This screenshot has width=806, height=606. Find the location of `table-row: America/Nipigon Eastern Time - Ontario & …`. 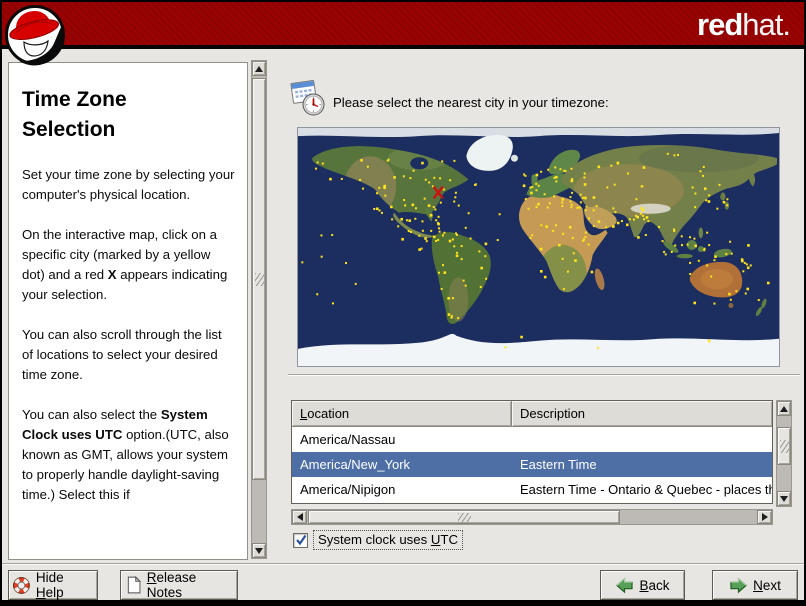

table-row: America/Nipigon Eastern Time - Ontario & … is located at coordinates (532, 489).